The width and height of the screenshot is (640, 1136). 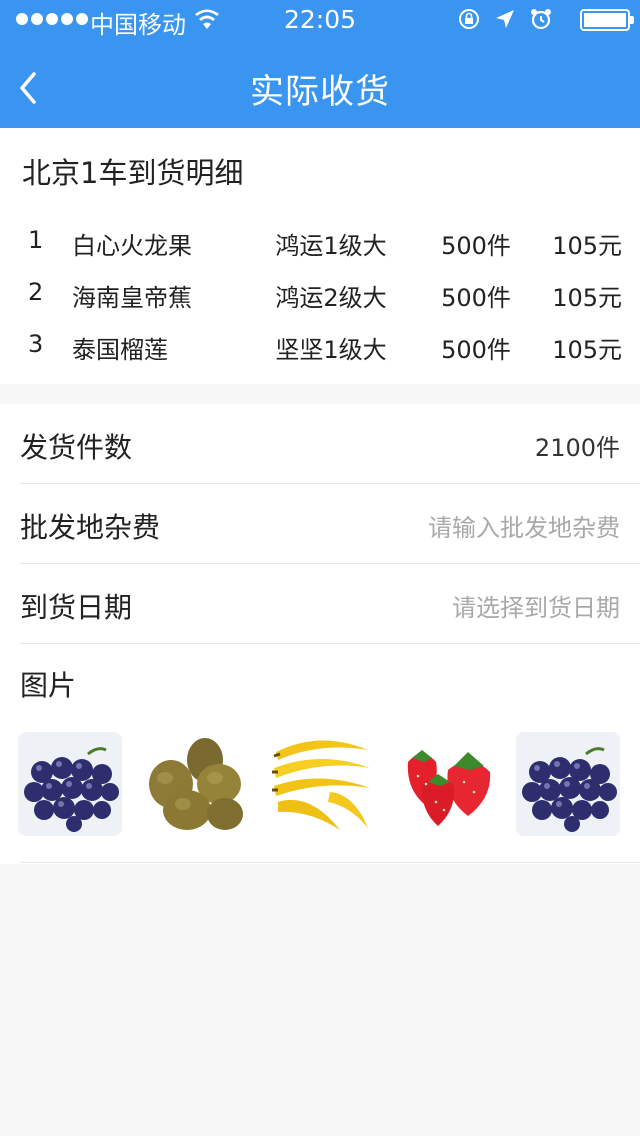 What do you see at coordinates (331, 298) in the screenshot?
I see `product-grade: 鸿运2级大` at bounding box center [331, 298].